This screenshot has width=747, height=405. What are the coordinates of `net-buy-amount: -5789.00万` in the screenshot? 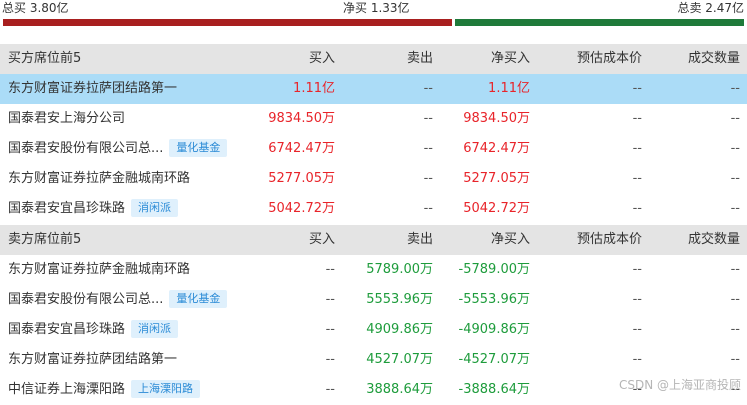 It's located at (494, 269).